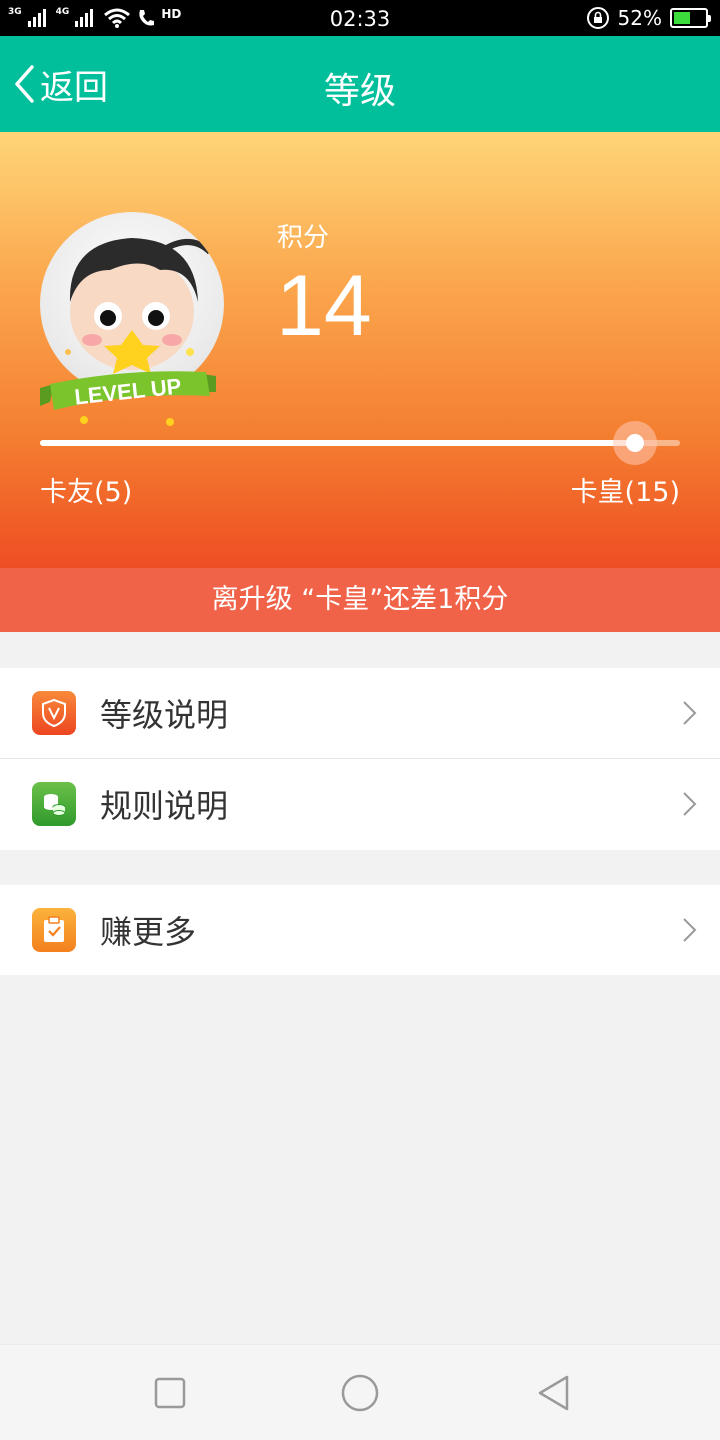 This screenshot has width=720, height=1440. I want to click on menu-item-label: 赚更多, so click(148, 932).